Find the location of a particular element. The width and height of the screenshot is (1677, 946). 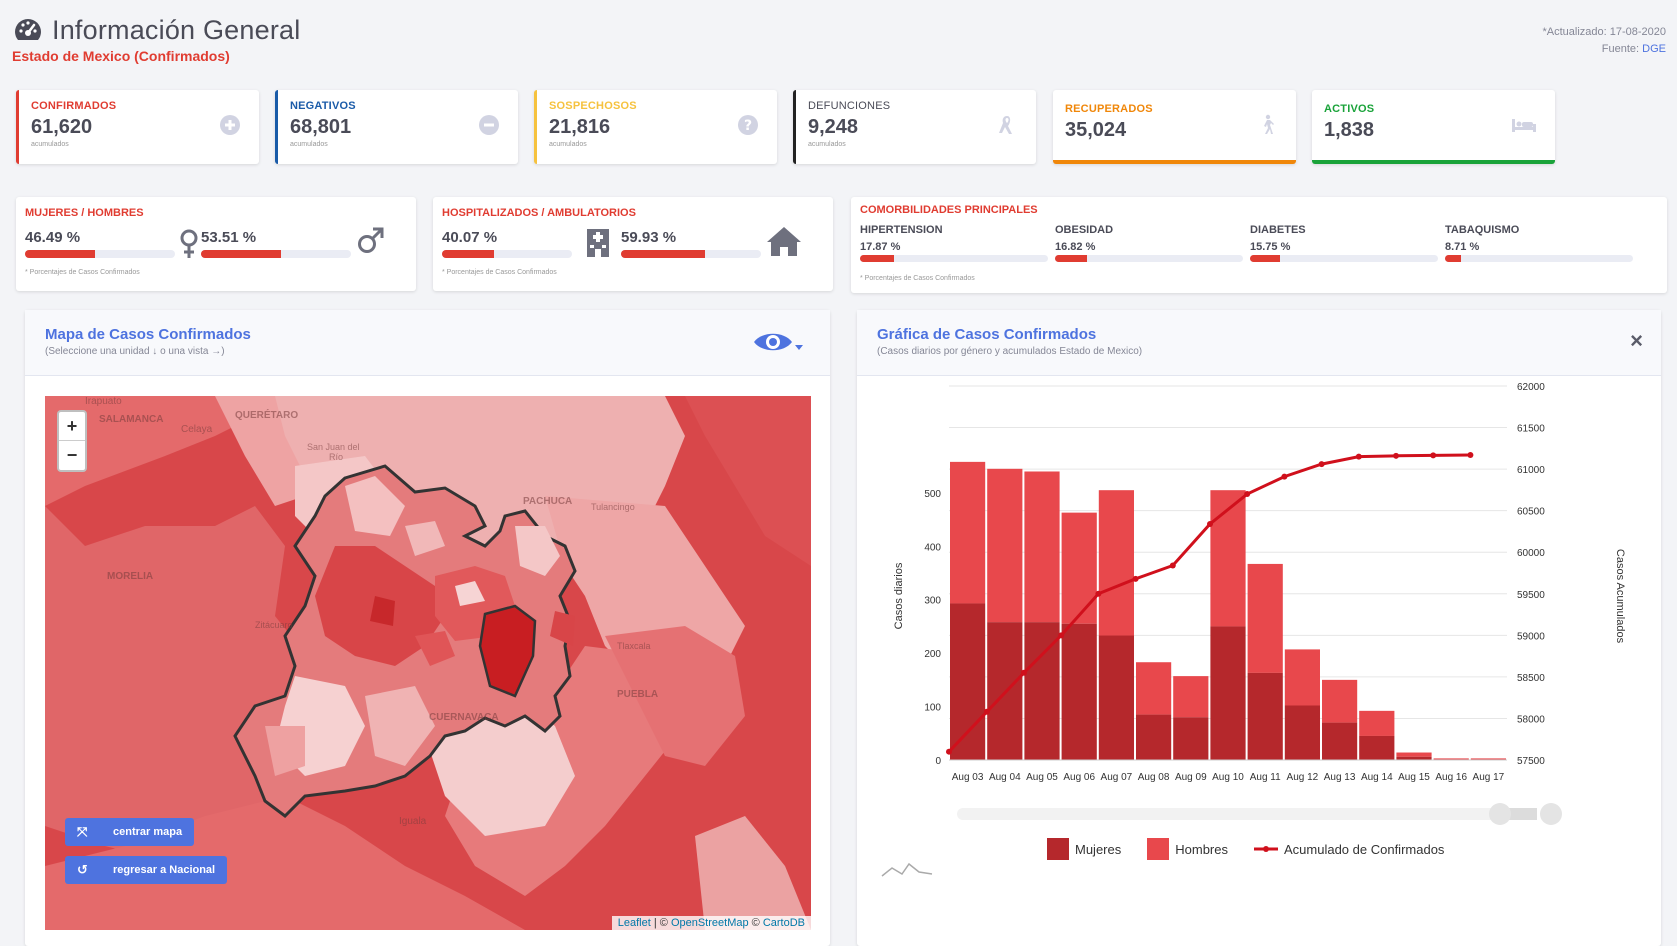

center-map-label: centrar mapa is located at coordinates (148, 832).